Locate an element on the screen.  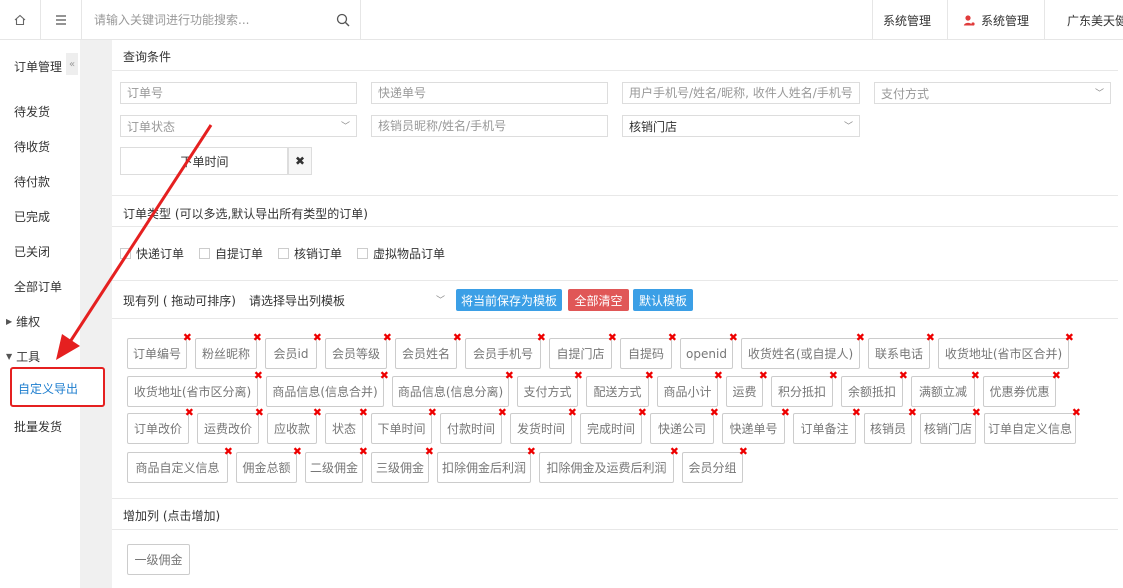
column-tag: 二级佣金 ✖ is located at coordinates (336, 464).